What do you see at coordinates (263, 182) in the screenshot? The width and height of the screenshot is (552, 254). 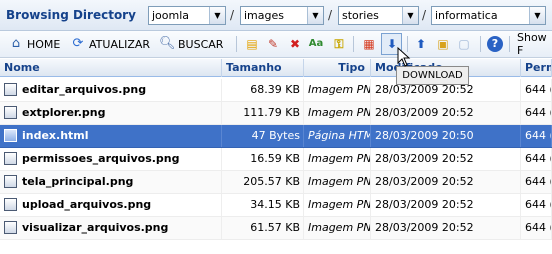 I see `file-size: 205.57 KB` at bounding box center [263, 182].